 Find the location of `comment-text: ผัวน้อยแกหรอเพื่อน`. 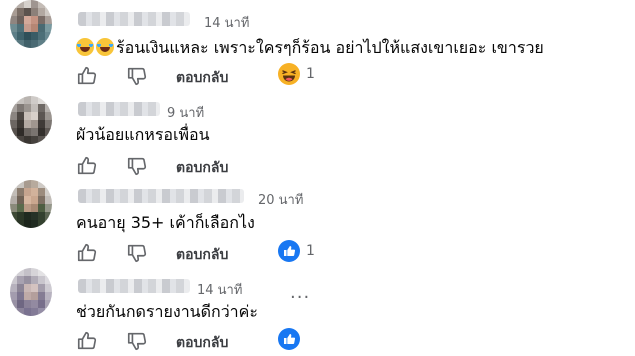

comment-text: ผัวน้อยแกหรอเพื่อน is located at coordinates (143, 134).